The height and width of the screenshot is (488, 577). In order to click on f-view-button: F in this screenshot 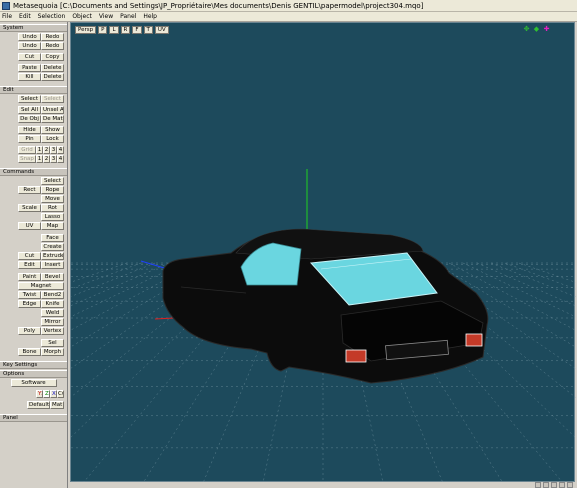, I will do `click(137, 30)`.